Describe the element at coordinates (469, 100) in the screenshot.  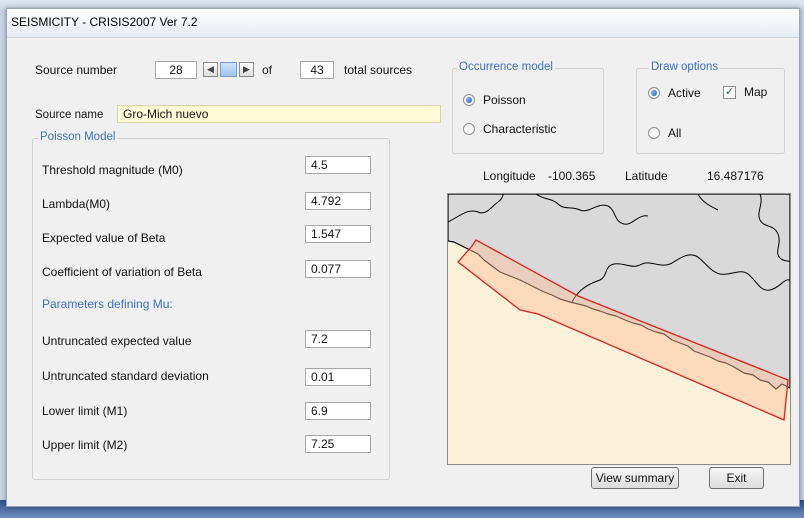
I see `poisson-radio` at that location.